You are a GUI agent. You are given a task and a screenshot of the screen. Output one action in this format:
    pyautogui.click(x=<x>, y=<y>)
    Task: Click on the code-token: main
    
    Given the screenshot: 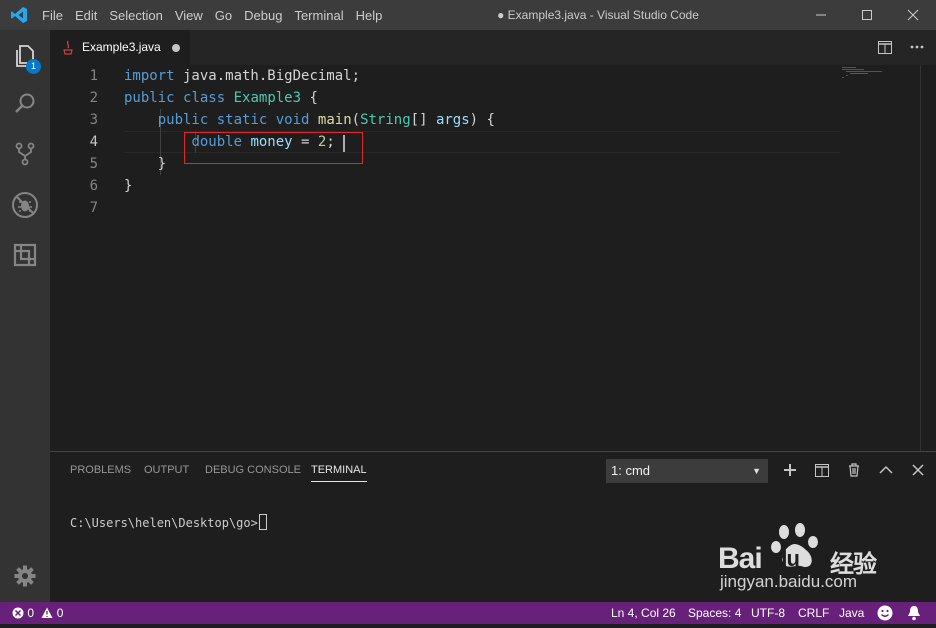 What is the action you would take?
    pyautogui.click(x=334, y=120)
    